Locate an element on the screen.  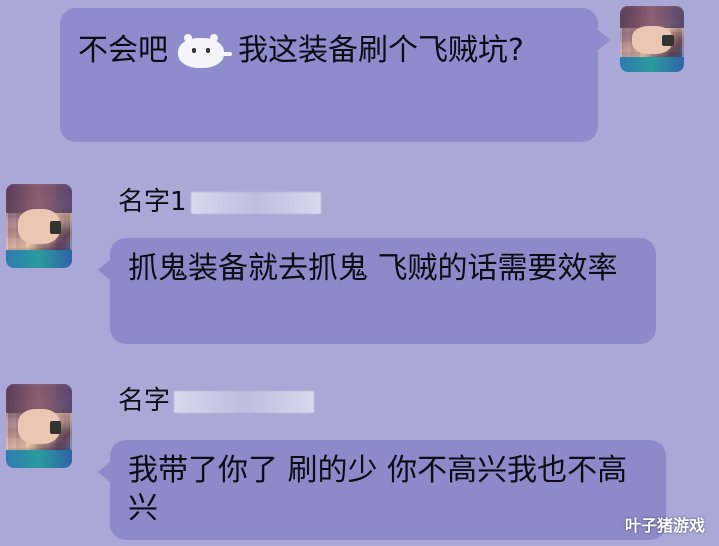
message-bubble-incoming: 我带了你了 刷的少 你不高兴我也不高兴 is located at coordinates (382, 490).